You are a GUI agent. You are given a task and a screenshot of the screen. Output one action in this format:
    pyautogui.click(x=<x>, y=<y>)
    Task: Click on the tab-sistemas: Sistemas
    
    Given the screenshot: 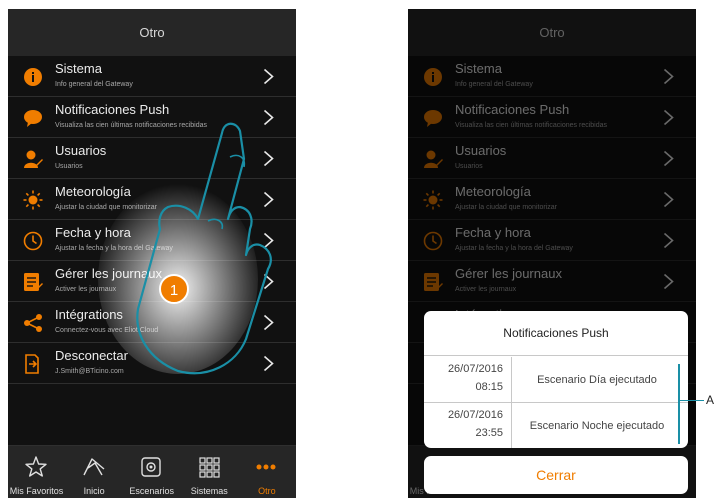 What is the action you would take?
    pyautogui.click(x=209, y=472)
    